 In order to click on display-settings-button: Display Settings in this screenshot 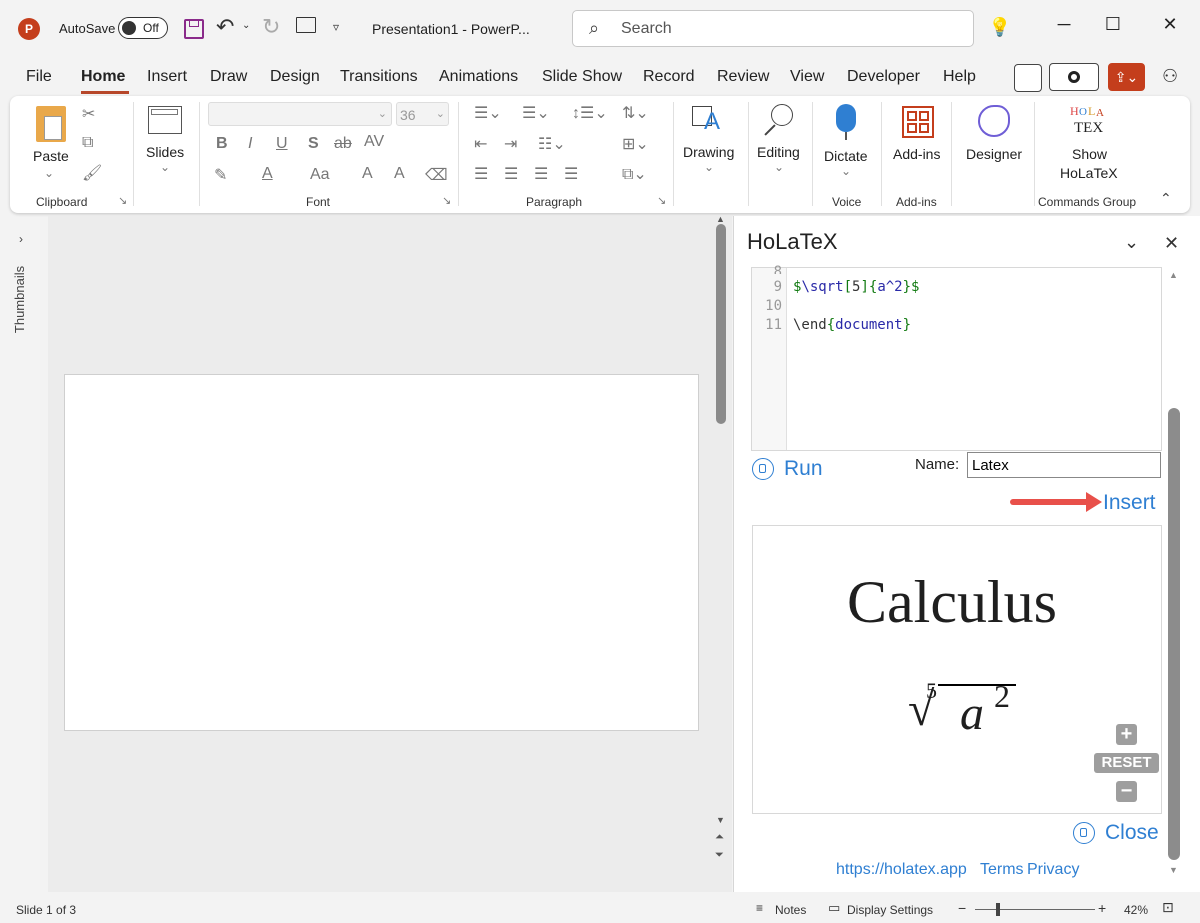, I will do `click(890, 910)`.